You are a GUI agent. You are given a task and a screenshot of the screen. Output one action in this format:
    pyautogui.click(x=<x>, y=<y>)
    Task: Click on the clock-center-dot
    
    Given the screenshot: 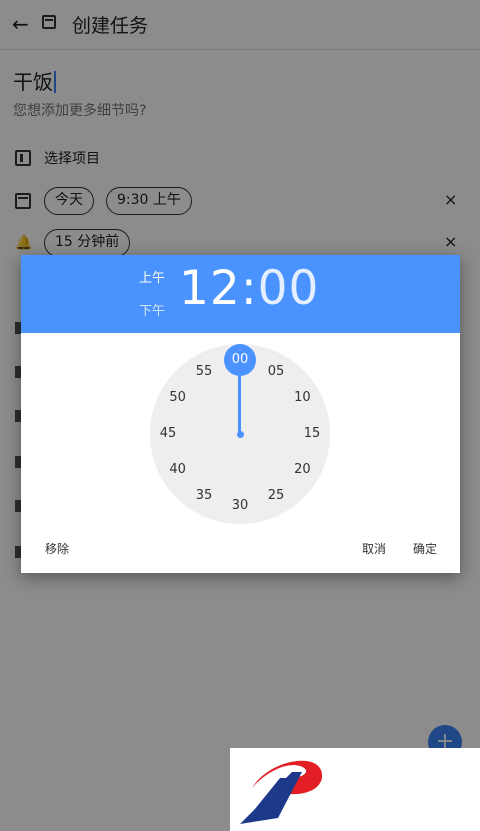 What is the action you would take?
    pyautogui.click(x=240, y=434)
    